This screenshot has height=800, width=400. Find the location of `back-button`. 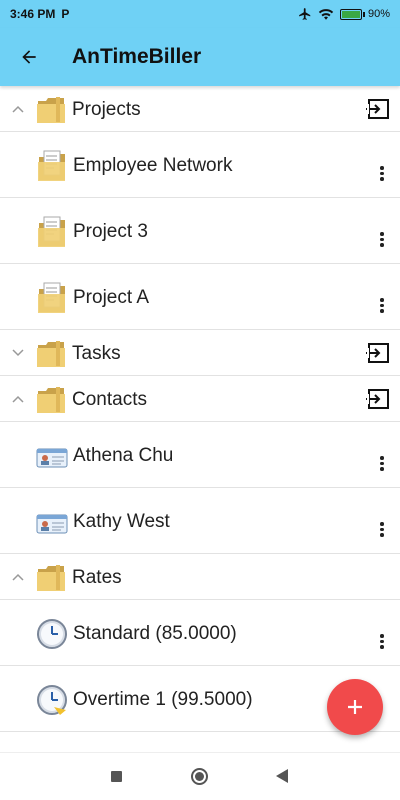

back-button is located at coordinates (29, 57).